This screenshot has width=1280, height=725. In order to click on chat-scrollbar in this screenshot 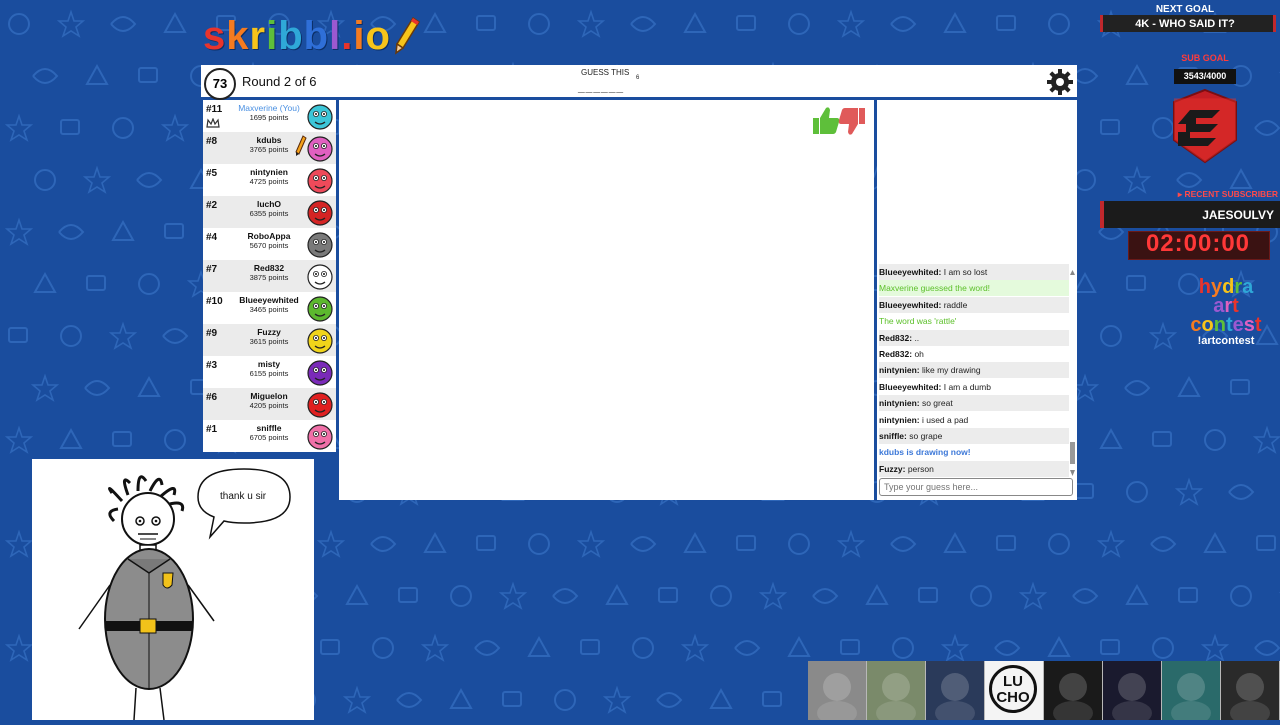, I will do `click(1072, 373)`.